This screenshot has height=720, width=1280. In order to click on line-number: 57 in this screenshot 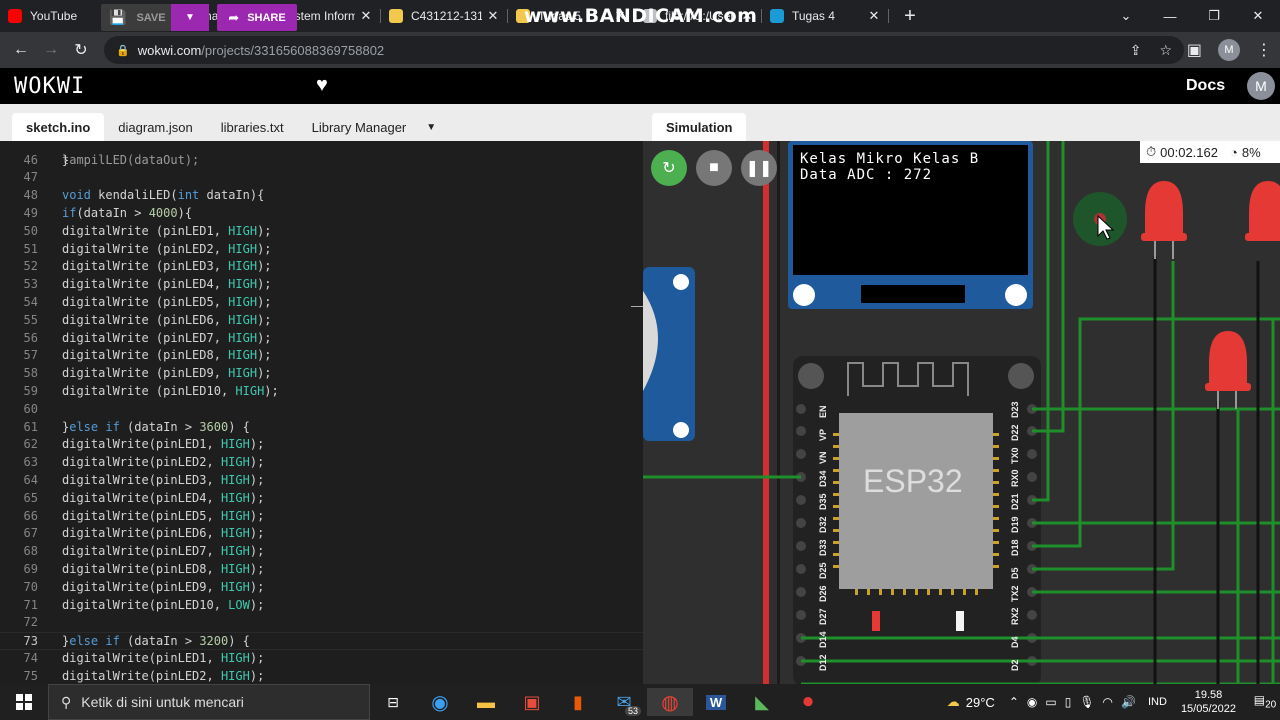, I will do `click(30, 355)`.